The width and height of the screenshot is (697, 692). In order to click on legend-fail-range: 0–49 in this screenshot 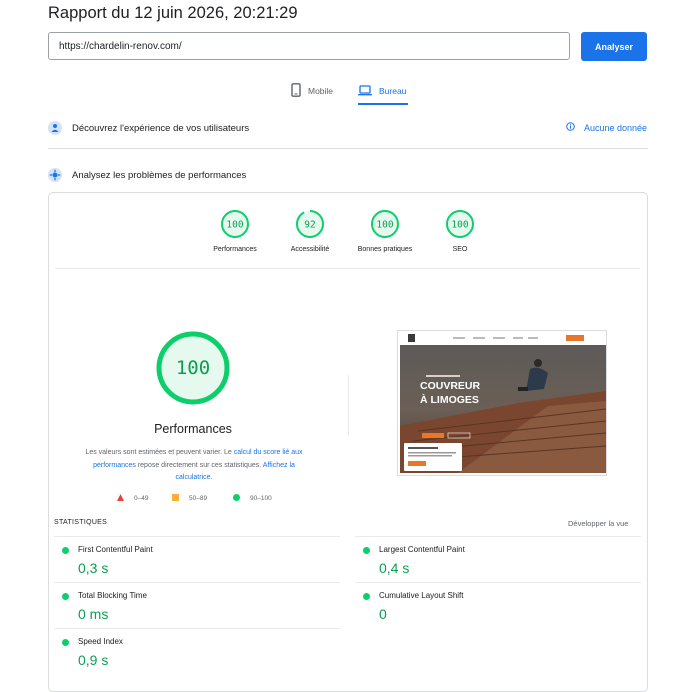, I will do `click(141, 498)`.